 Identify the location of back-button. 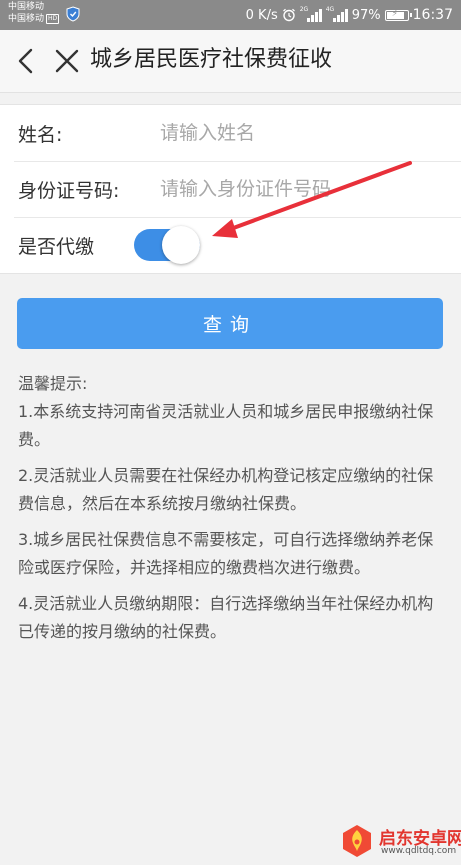
(27, 61).